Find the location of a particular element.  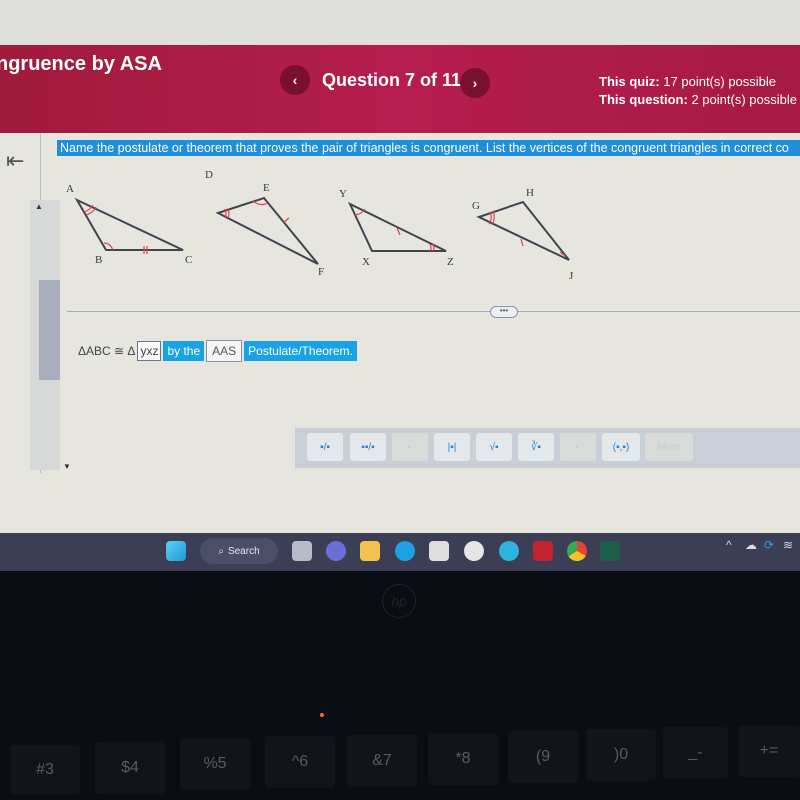

key-8: *8 is located at coordinates (463, 759).